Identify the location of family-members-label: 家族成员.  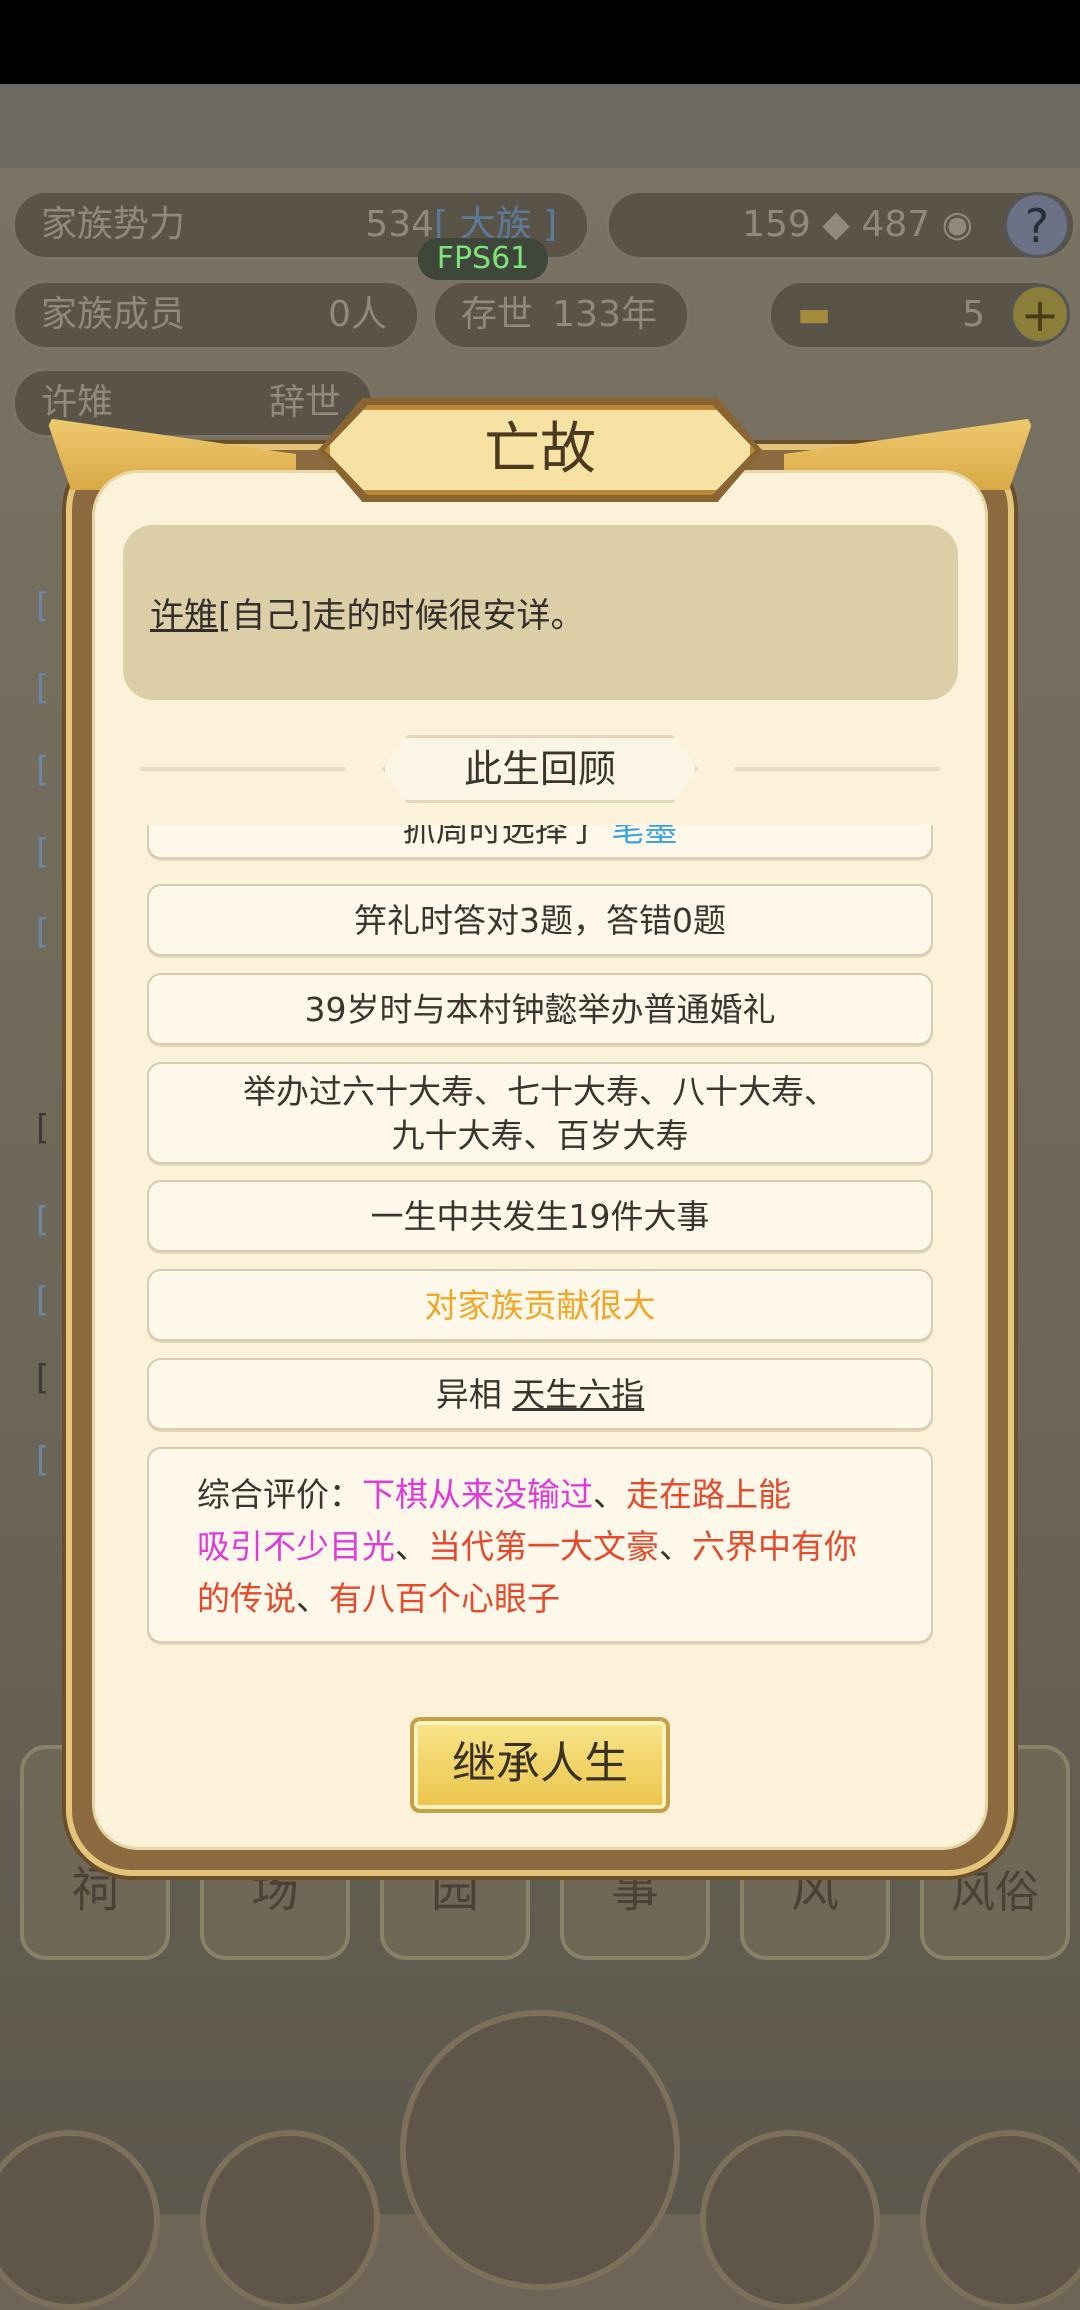
(113, 314).